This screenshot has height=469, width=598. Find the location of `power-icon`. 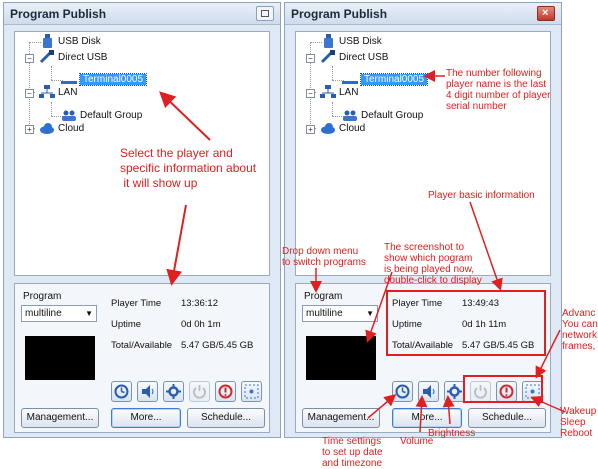

power-icon is located at coordinates (199, 392).